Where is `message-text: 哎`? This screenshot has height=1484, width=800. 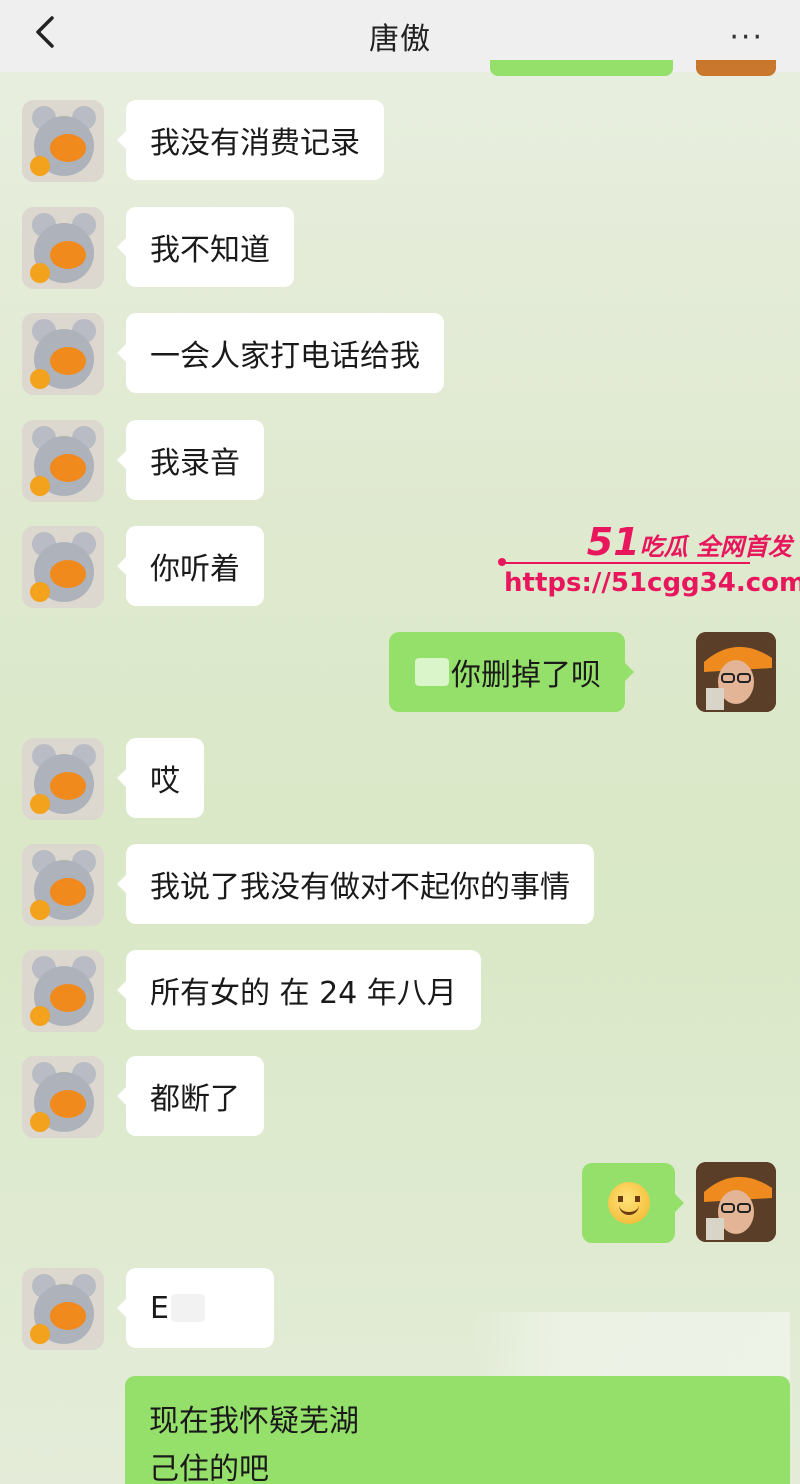
message-text: 哎 is located at coordinates (165, 781).